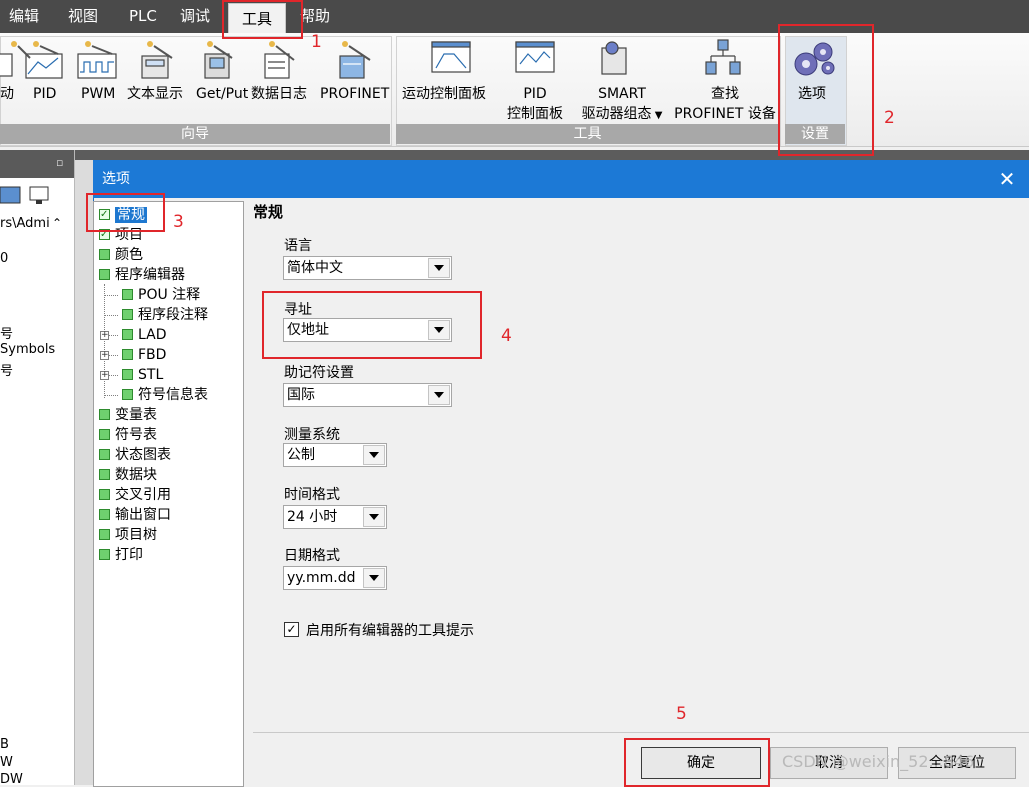 Image resolution: width=1029 pixels, height=787 pixels. Describe the element at coordinates (155, 94) in the screenshot. I see `wizard-text-display-button: 文本显示` at that location.